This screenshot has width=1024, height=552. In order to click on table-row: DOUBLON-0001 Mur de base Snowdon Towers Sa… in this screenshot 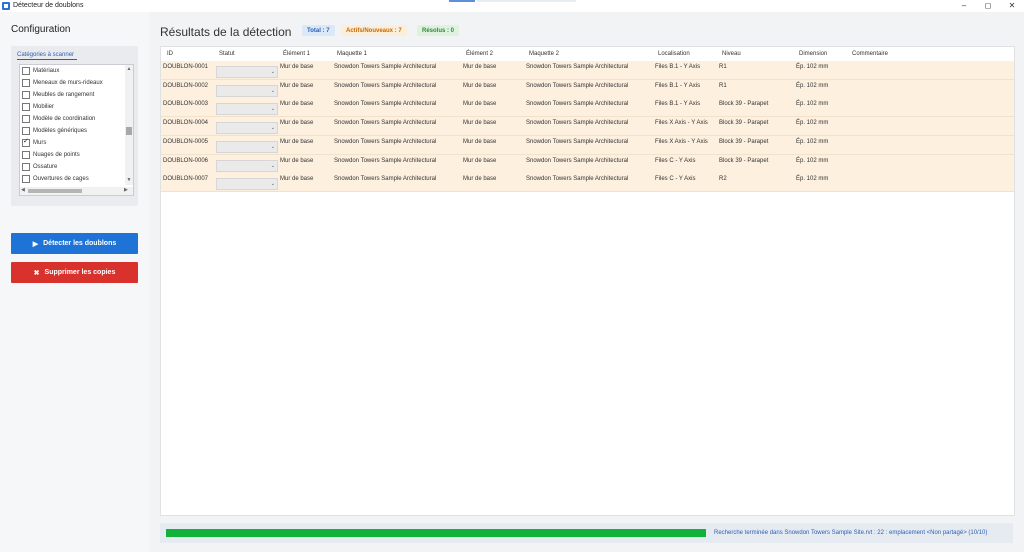, I will do `click(587, 70)`.